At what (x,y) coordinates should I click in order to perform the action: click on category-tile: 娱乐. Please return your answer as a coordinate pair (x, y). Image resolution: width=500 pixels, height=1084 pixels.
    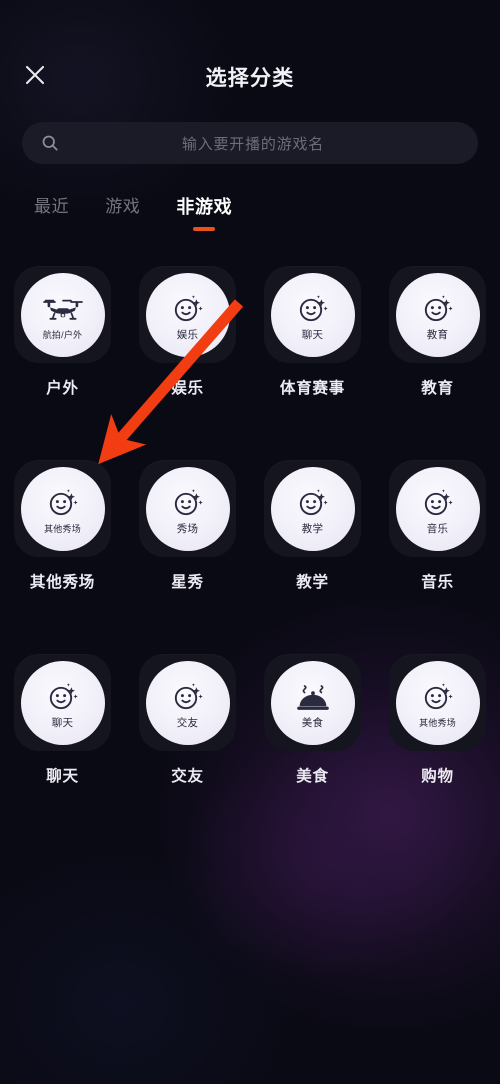
    Looking at the image, I should click on (187, 314).